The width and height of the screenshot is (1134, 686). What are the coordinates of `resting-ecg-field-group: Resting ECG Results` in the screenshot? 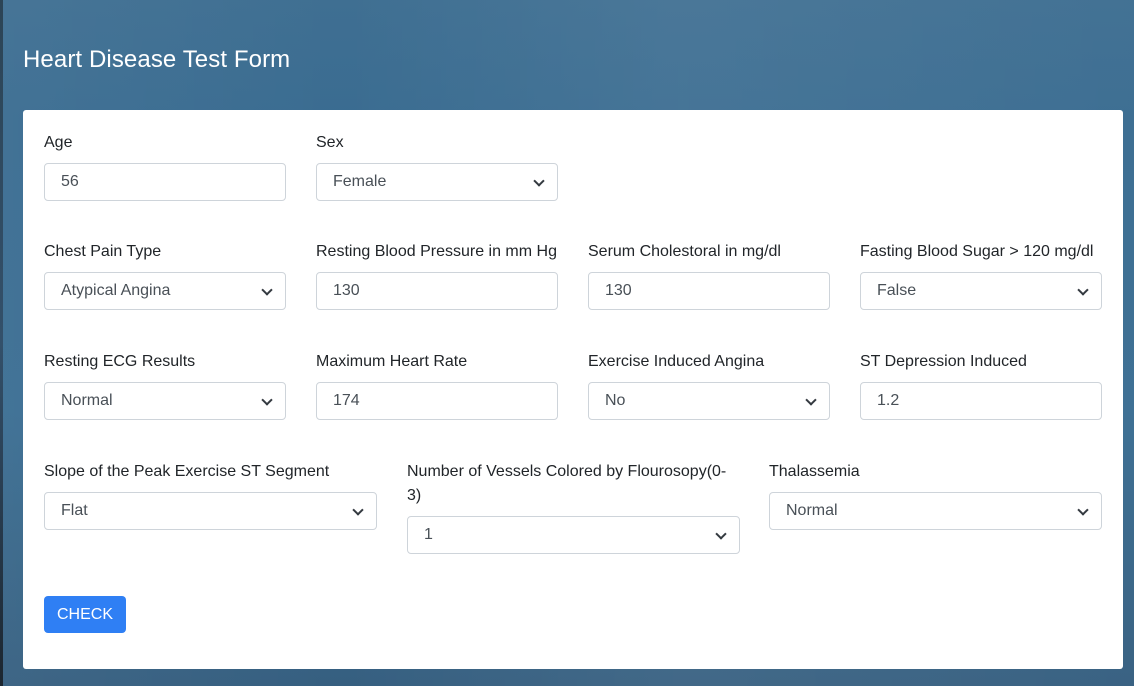 It's located at (165, 362).